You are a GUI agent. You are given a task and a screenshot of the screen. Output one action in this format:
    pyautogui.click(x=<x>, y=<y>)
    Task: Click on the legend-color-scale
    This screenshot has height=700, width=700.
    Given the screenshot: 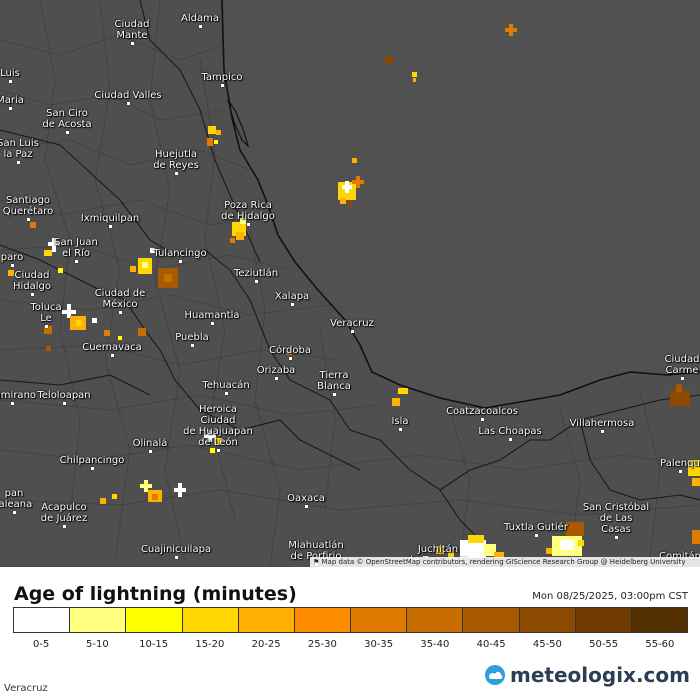 What is the action you would take?
    pyautogui.click(x=350, y=620)
    